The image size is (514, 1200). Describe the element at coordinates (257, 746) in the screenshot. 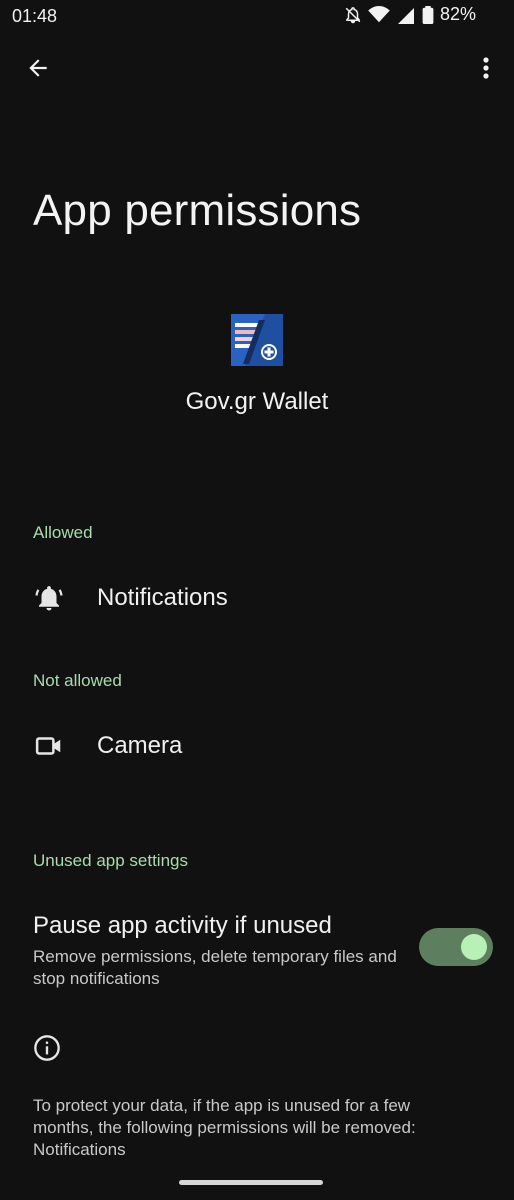

I see `permission-camera: Camera` at that location.